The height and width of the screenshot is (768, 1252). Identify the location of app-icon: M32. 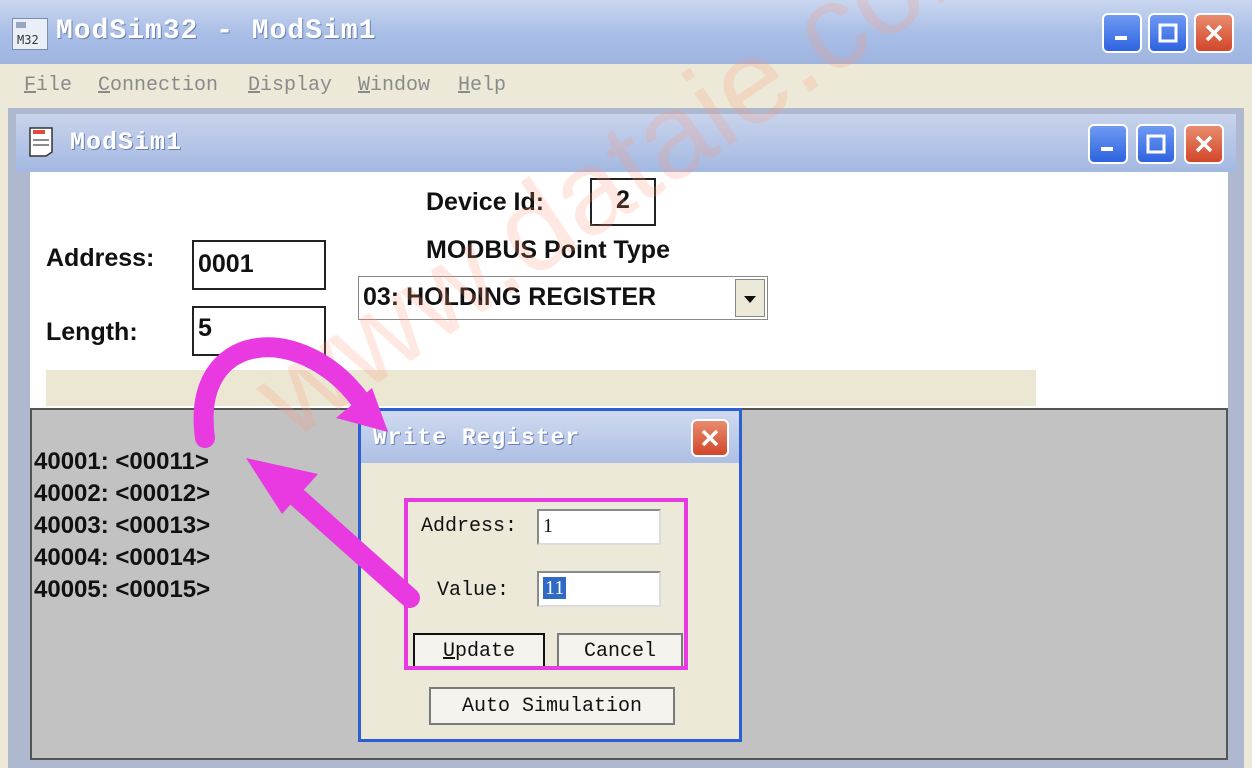
(30, 34).